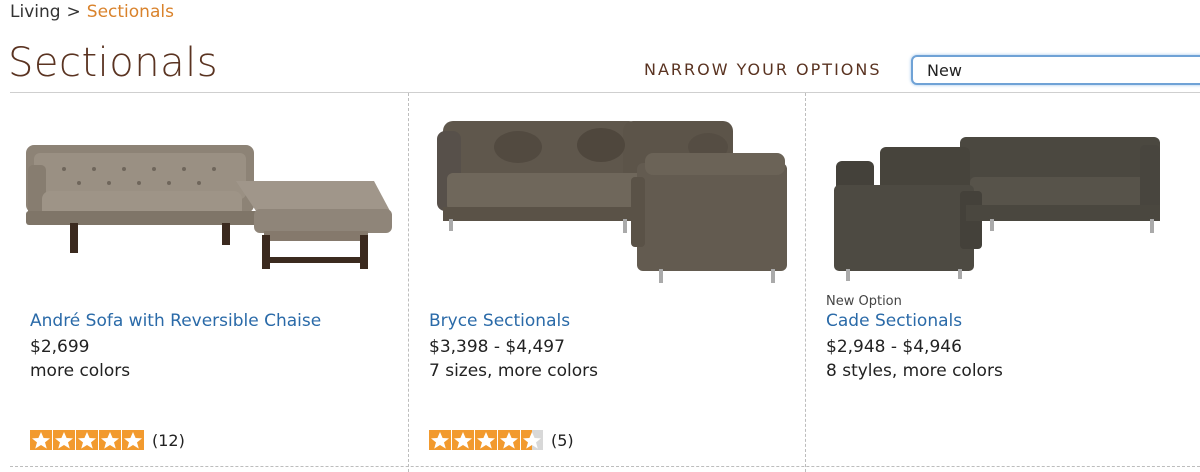 This screenshot has width=1200, height=472. What do you see at coordinates (209, 197) in the screenshot?
I see `sofa-with-chaise-image` at bounding box center [209, 197].